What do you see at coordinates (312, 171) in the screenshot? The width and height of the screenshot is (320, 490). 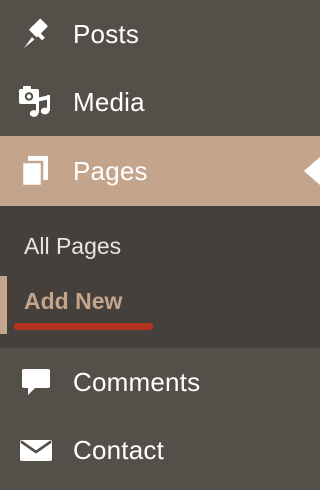 I see `current-menu-arrow` at bounding box center [312, 171].